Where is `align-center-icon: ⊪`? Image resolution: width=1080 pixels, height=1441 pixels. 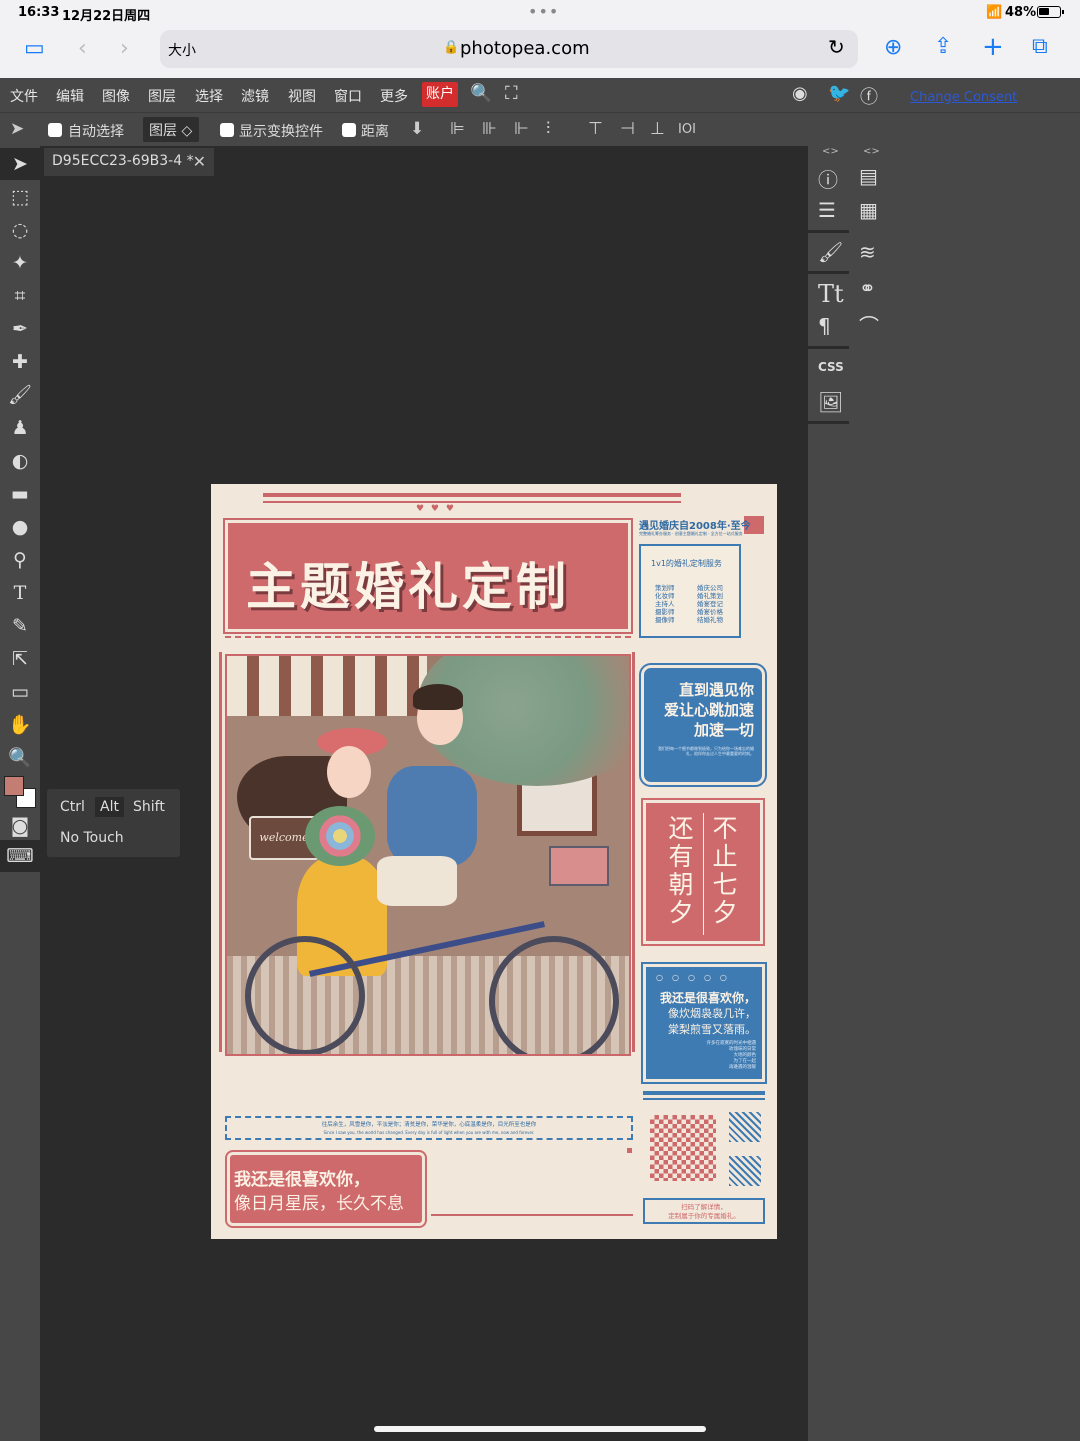
align-center-icon: ⊪ is located at coordinates (489, 129).